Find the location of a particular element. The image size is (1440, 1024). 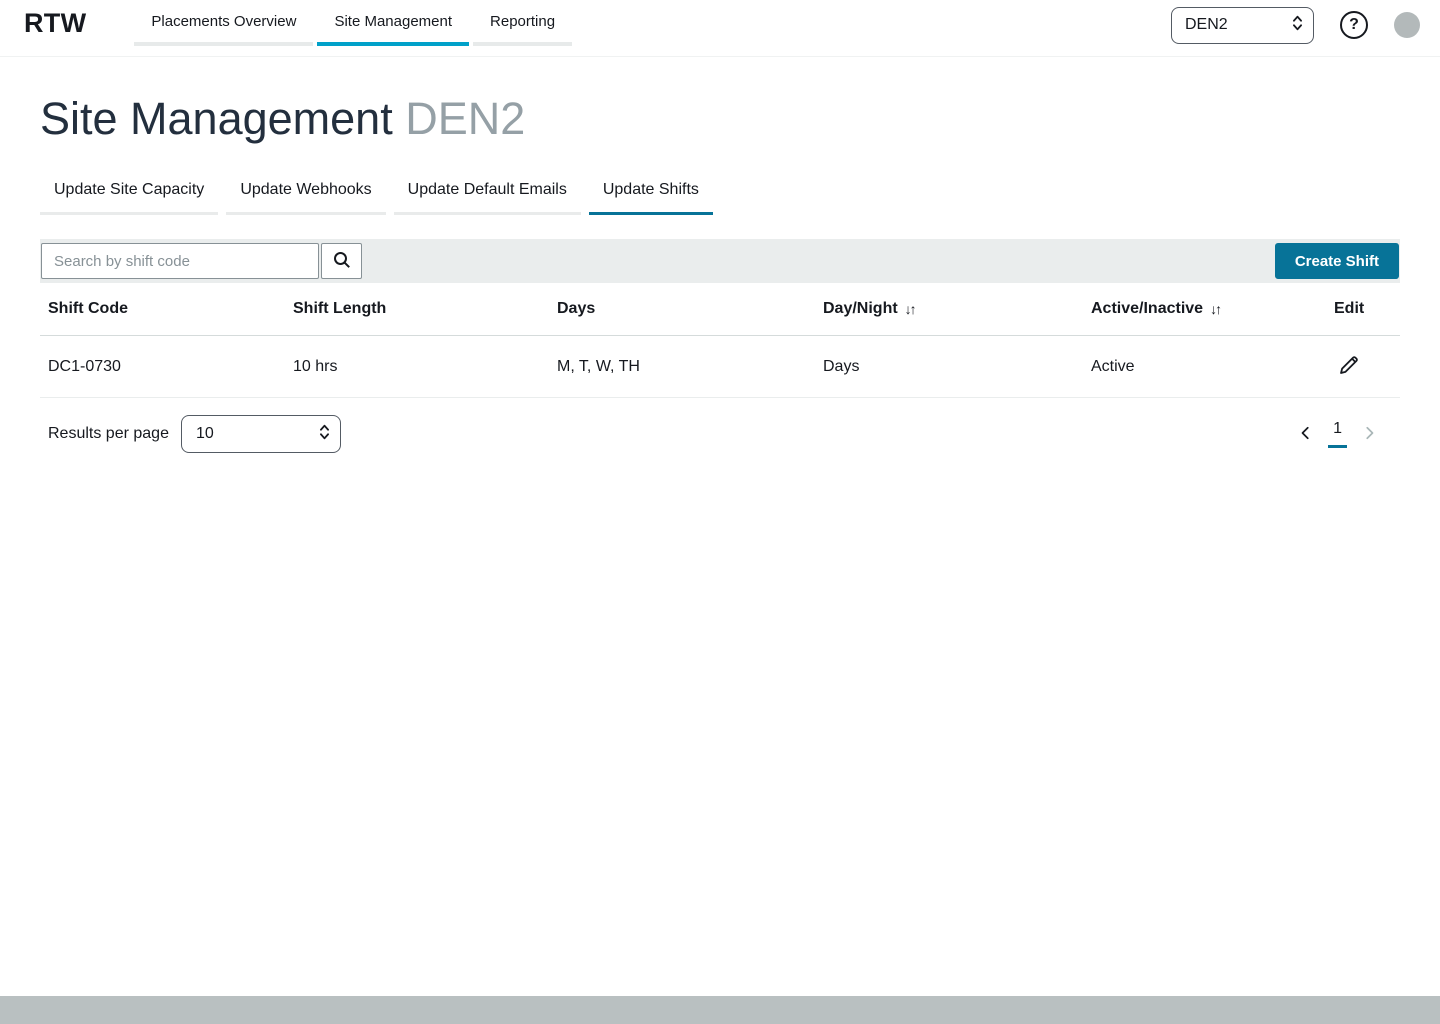

results-per-page: Results per page 10 is located at coordinates (194, 434).